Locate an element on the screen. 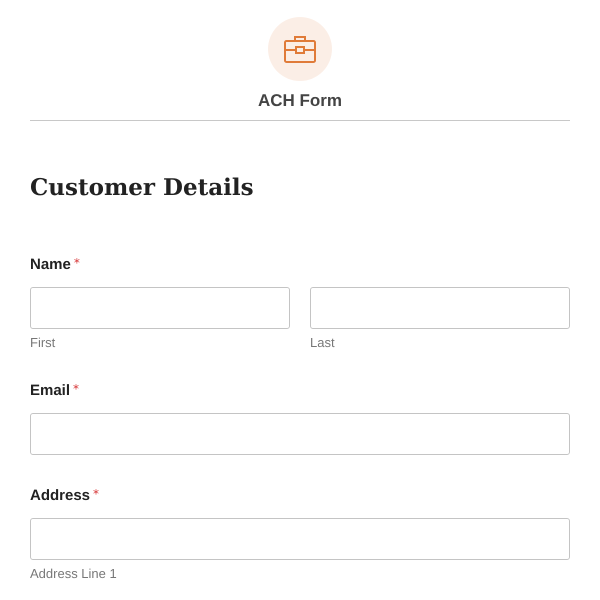 Image resolution: width=600 pixels, height=600 pixels. field-label: Name is located at coordinates (50, 264).